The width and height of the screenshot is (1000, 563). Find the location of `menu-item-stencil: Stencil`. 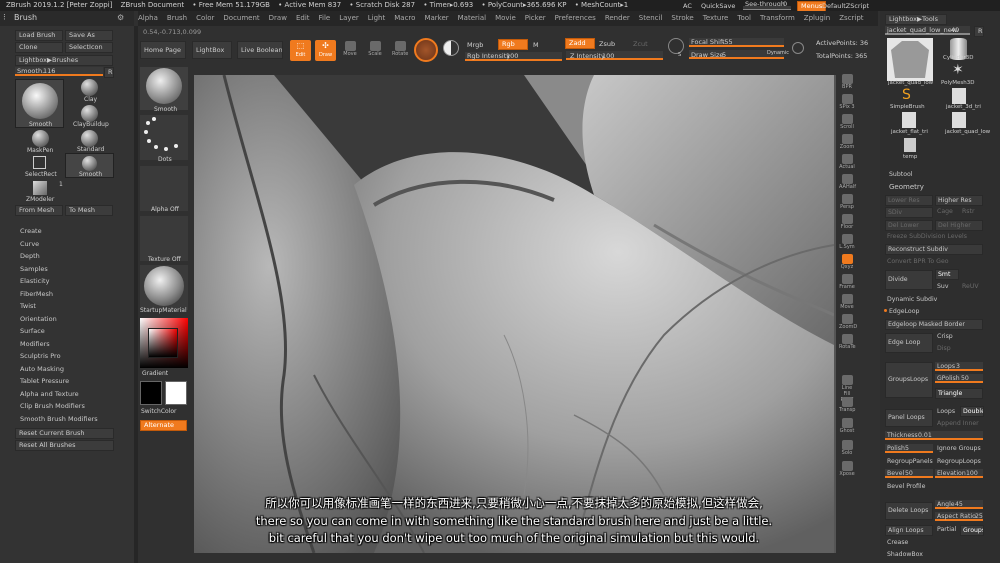

menu-item-stencil: Stencil is located at coordinates (651, 18).